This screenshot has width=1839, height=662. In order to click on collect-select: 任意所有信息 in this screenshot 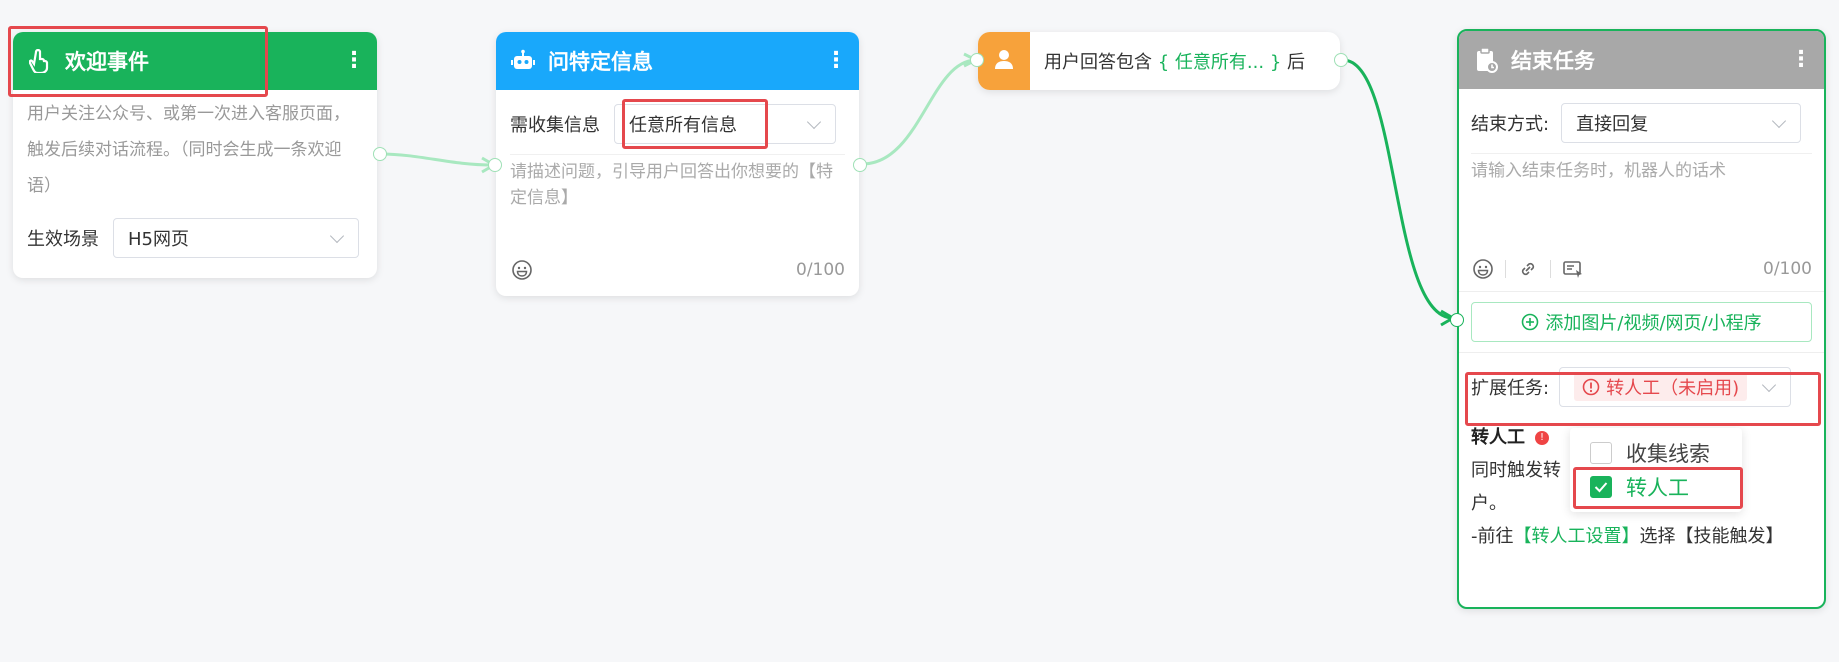, I will do `click(725, 124)`.